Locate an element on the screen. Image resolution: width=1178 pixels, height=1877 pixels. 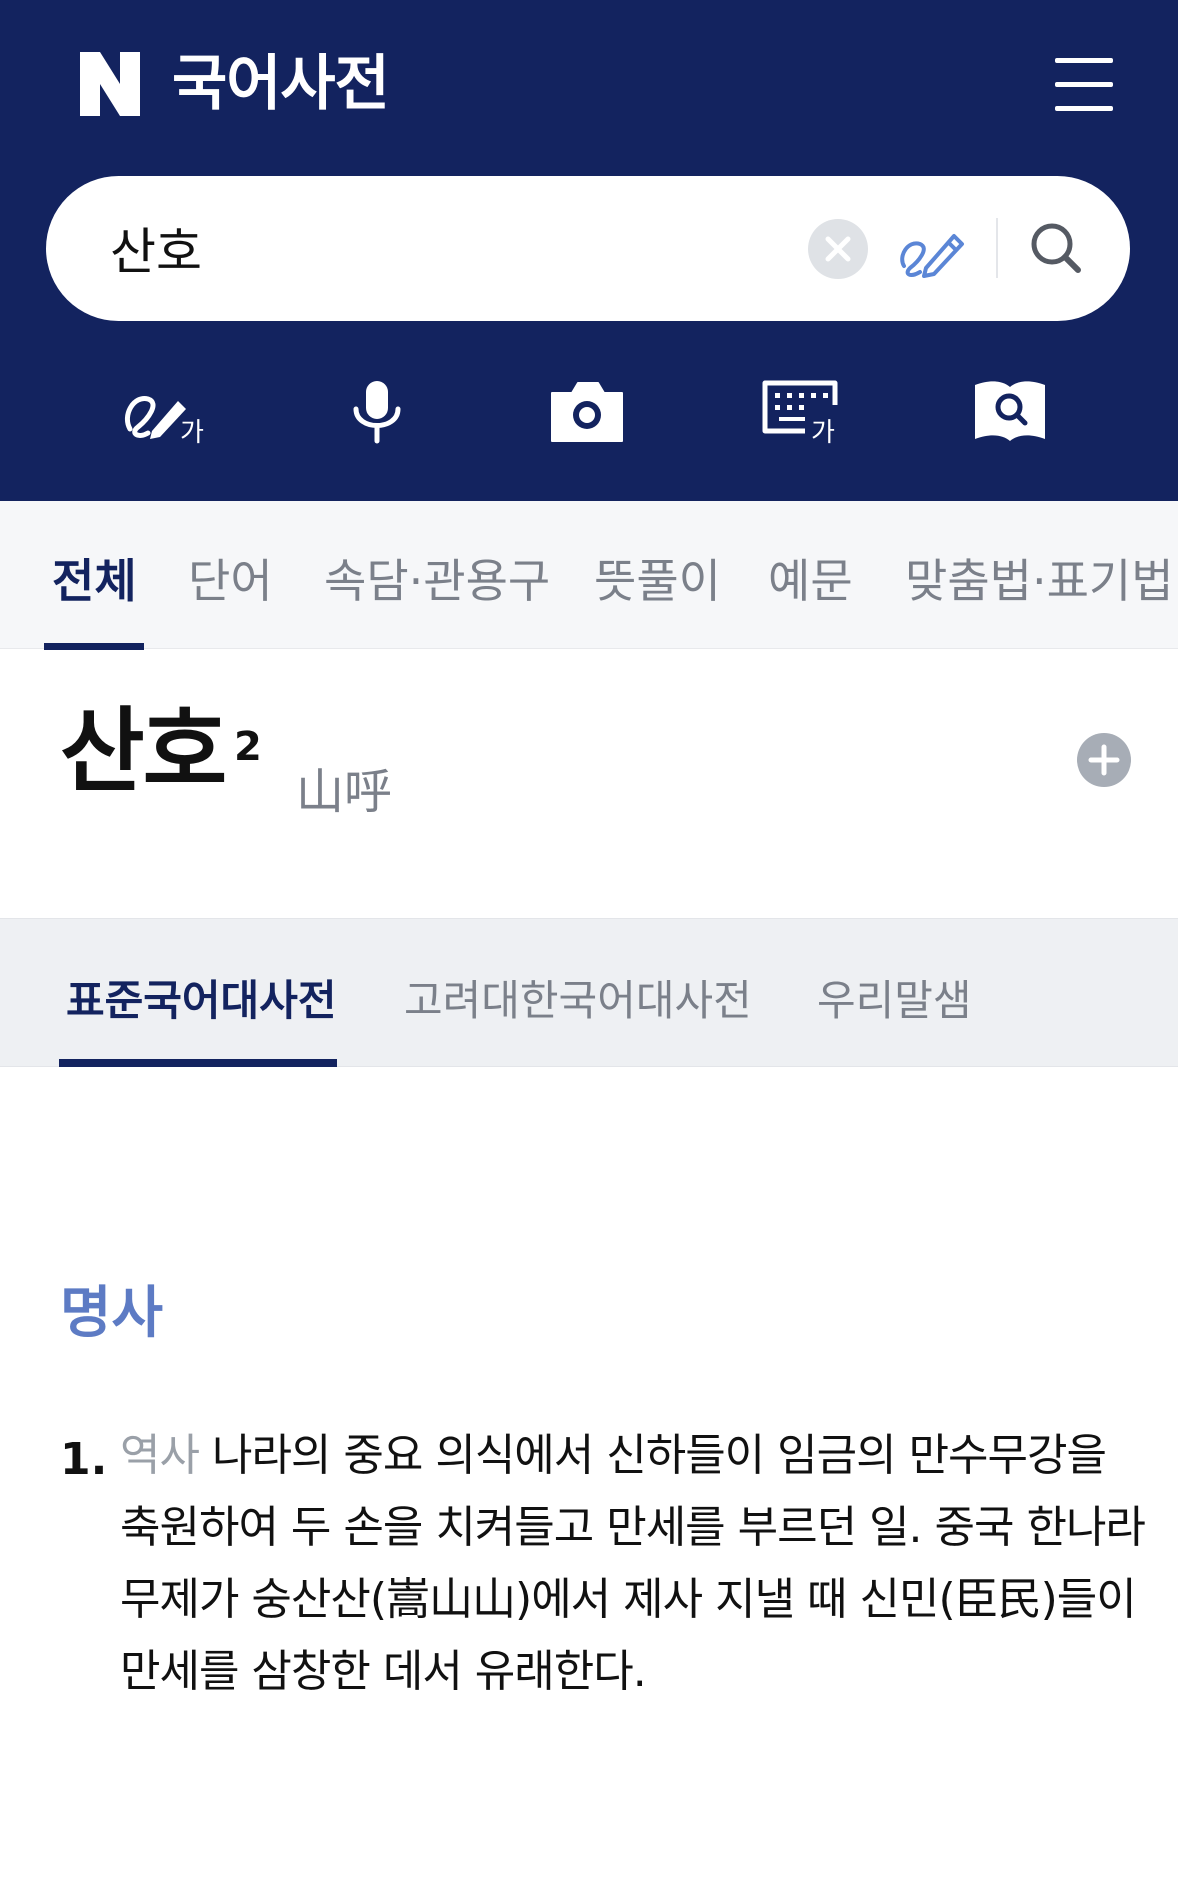
active-dict-tab-indicator is located at coordinates (198, 1063).